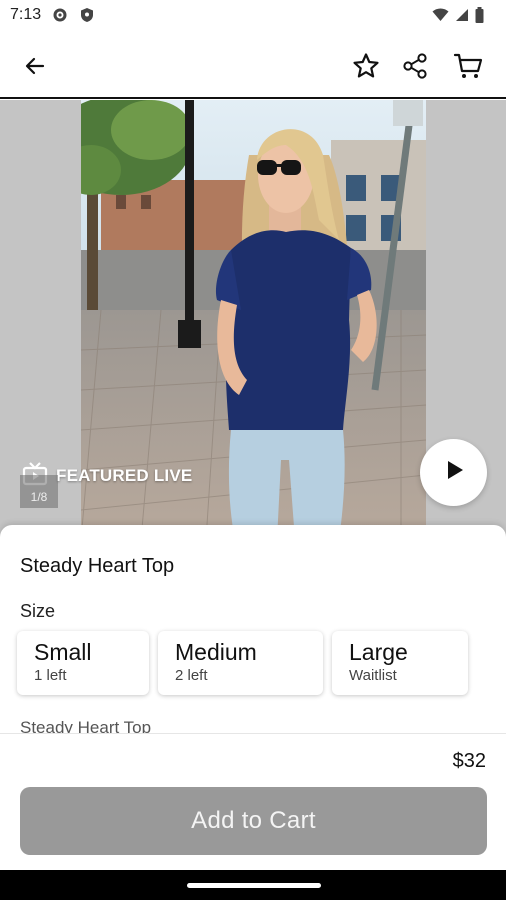 The height and width of the screenshot is (900, 506). I want to click on play-button, so click(453, 472).